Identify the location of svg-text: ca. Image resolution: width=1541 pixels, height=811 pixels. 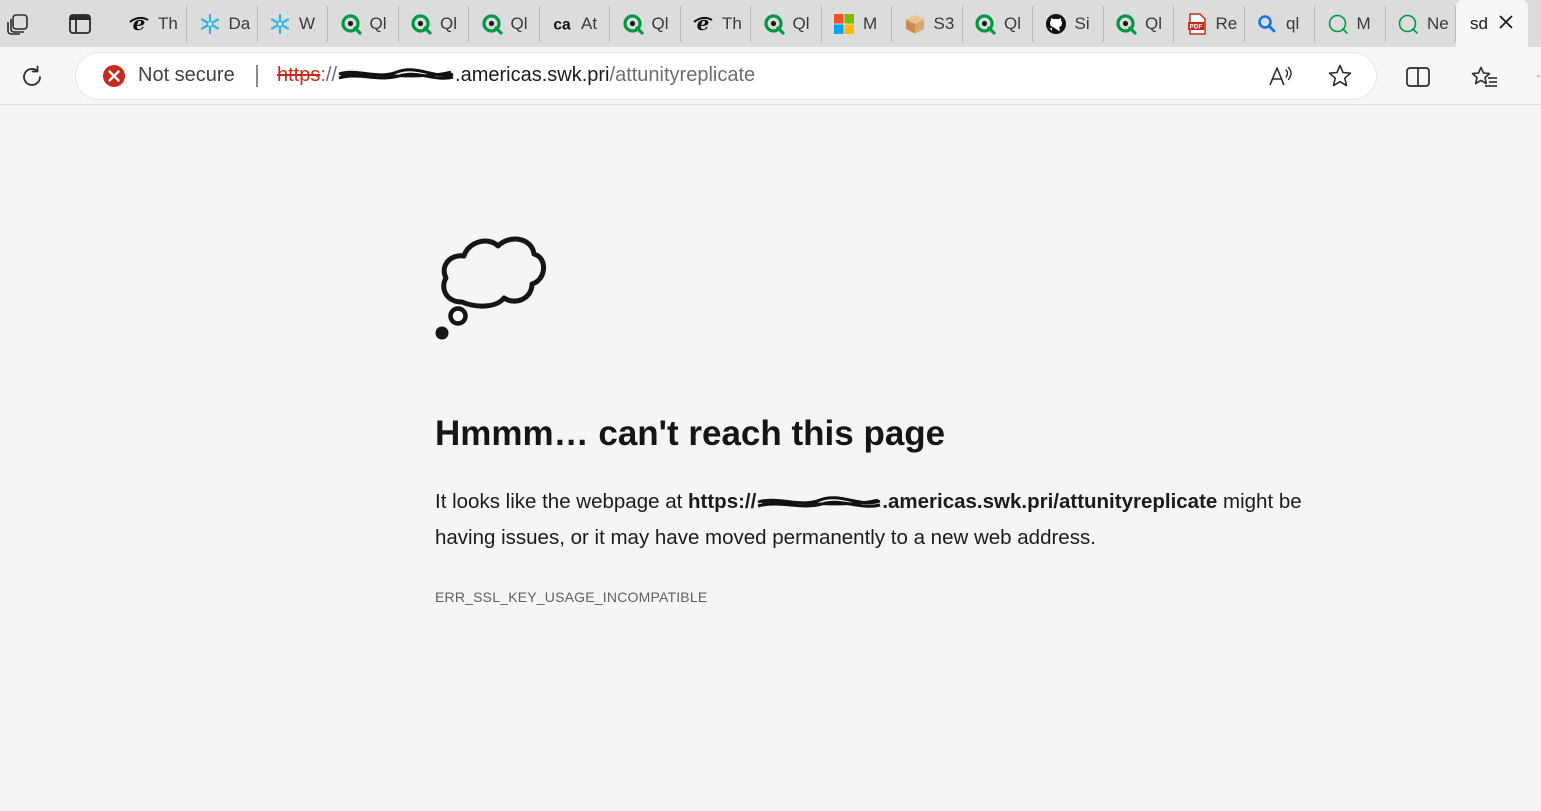
(562, 25).